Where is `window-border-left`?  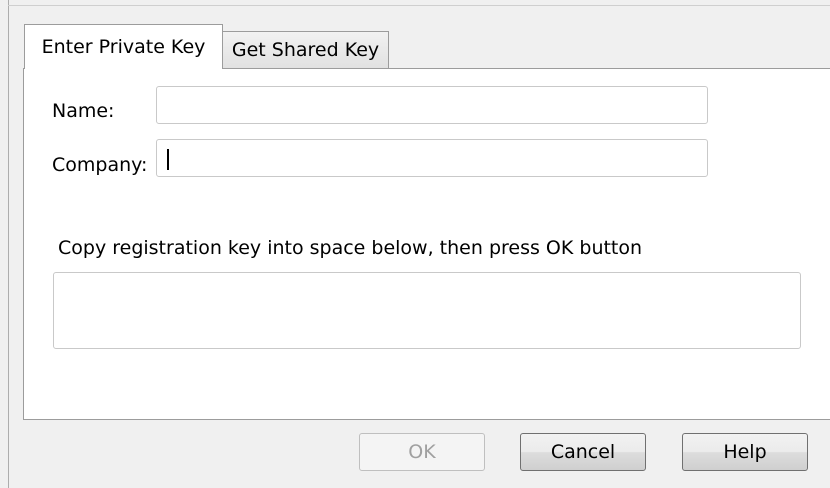
window-border-left is located at coordinates (8, 244).